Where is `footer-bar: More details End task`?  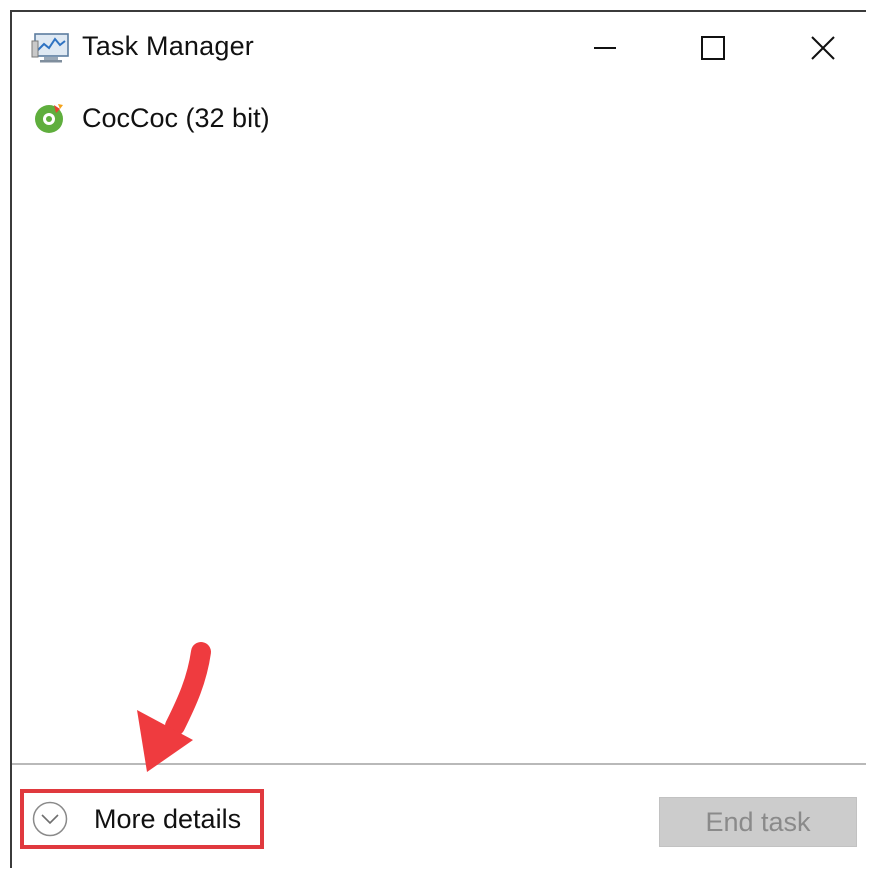
footer-bar: More details End task is located at coordinates (439, 816).